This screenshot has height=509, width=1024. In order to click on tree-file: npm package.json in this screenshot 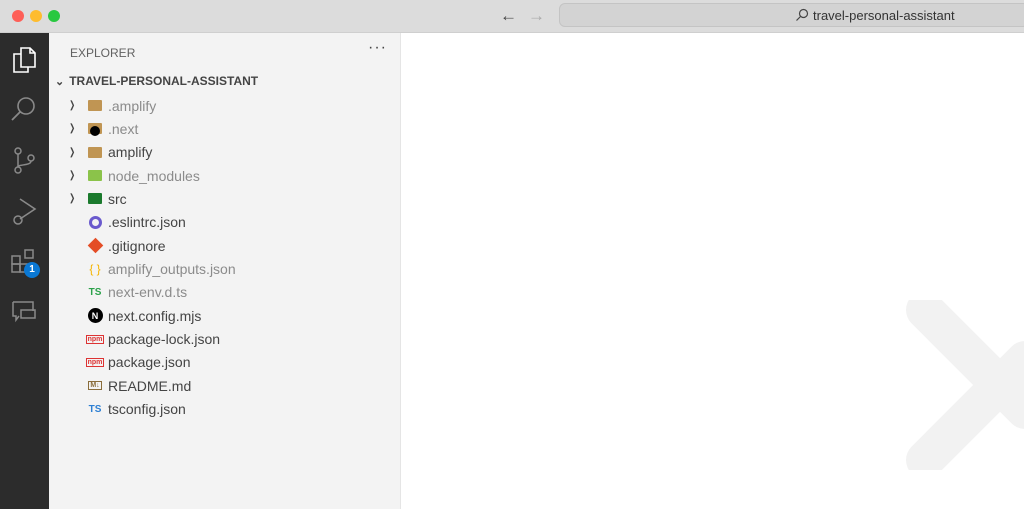, I will do `click(224, 362)`.